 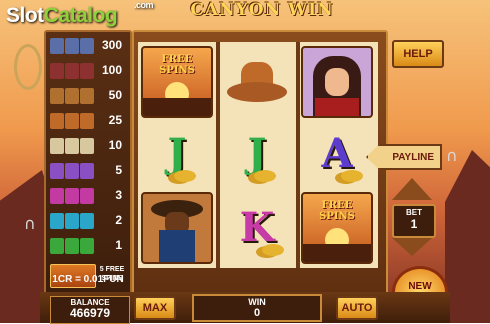 What do you see at coordinates (262, 10) in the screenshot?
I see `game-title: CANYON WIN` at bounding box center [262, 10].